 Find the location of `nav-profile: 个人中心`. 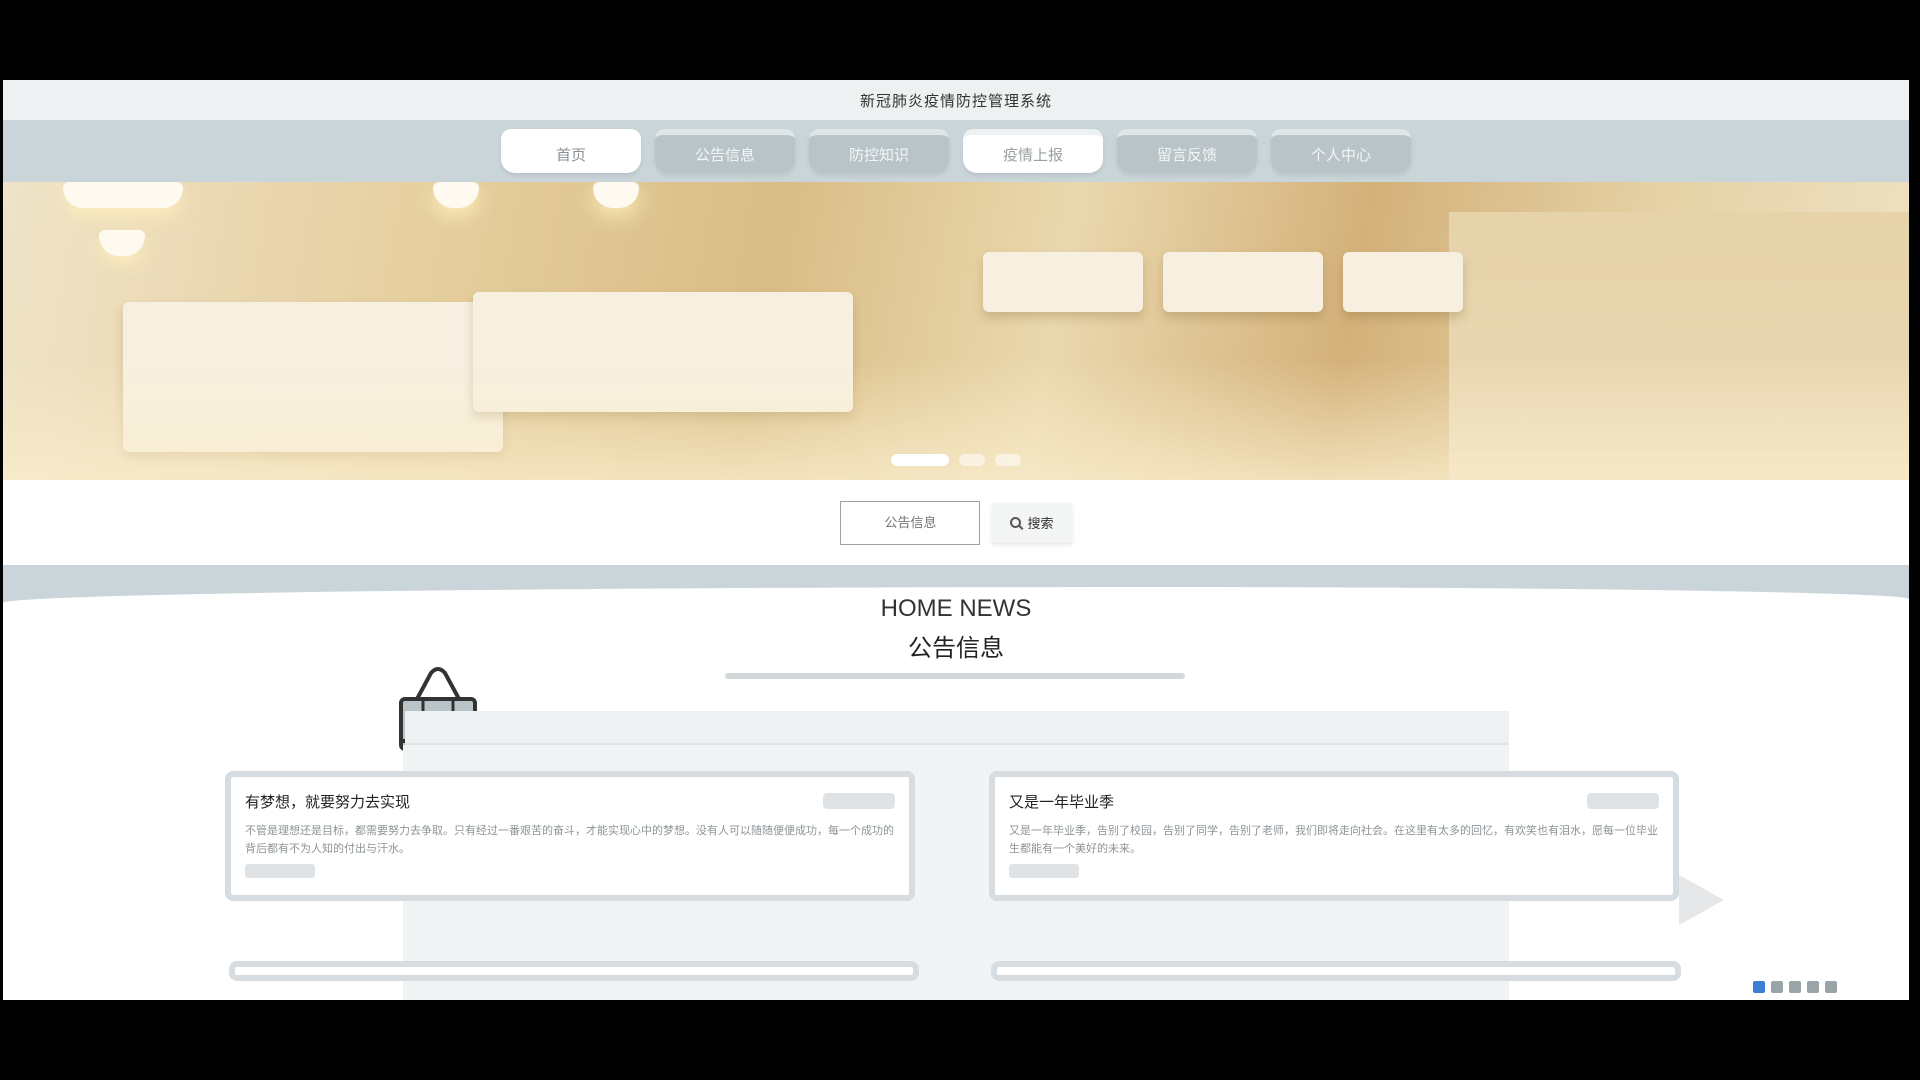

nav-profile: 个人中心 is located at coordinates (1341, 151).